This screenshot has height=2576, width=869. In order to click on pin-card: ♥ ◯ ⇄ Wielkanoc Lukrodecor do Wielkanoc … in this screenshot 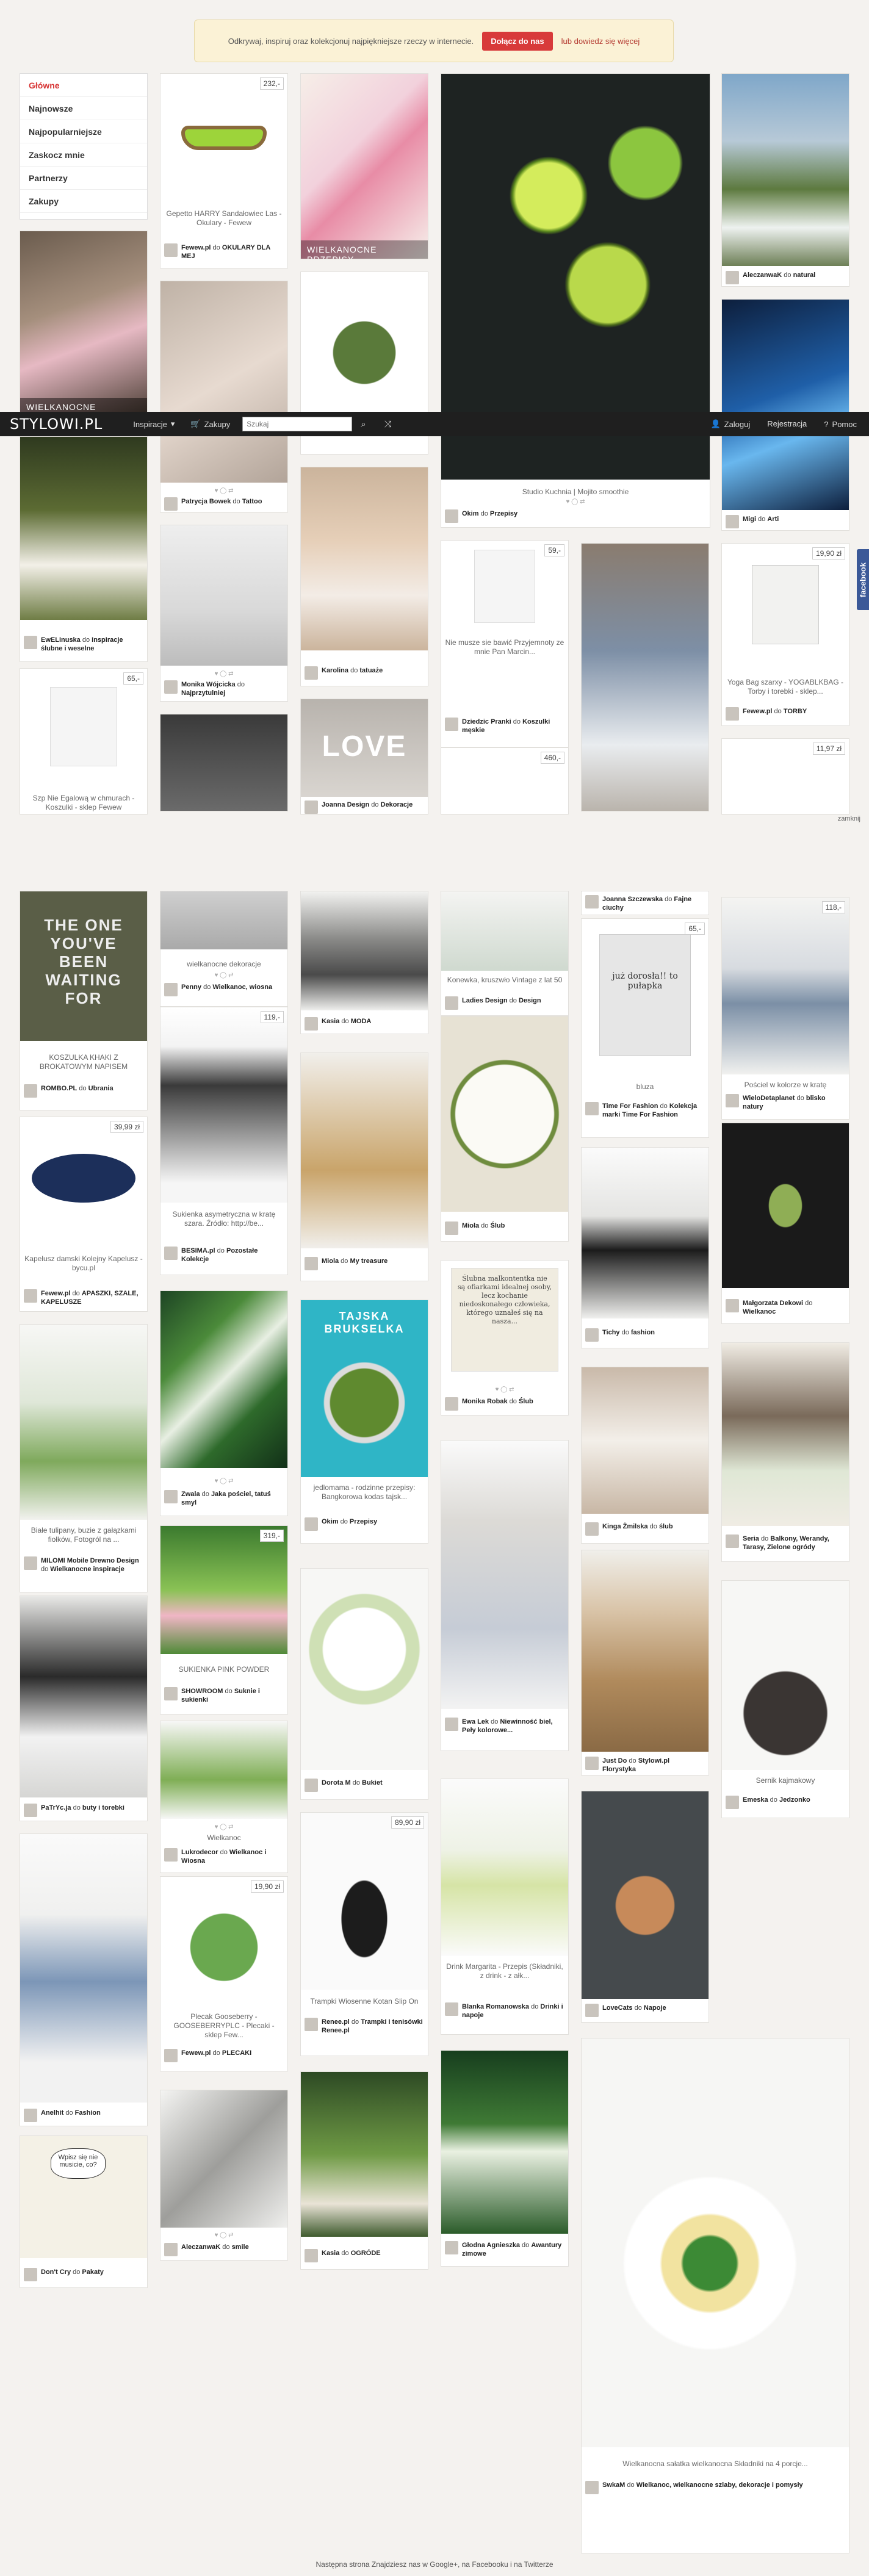, I will do `click(224, 1797)`.